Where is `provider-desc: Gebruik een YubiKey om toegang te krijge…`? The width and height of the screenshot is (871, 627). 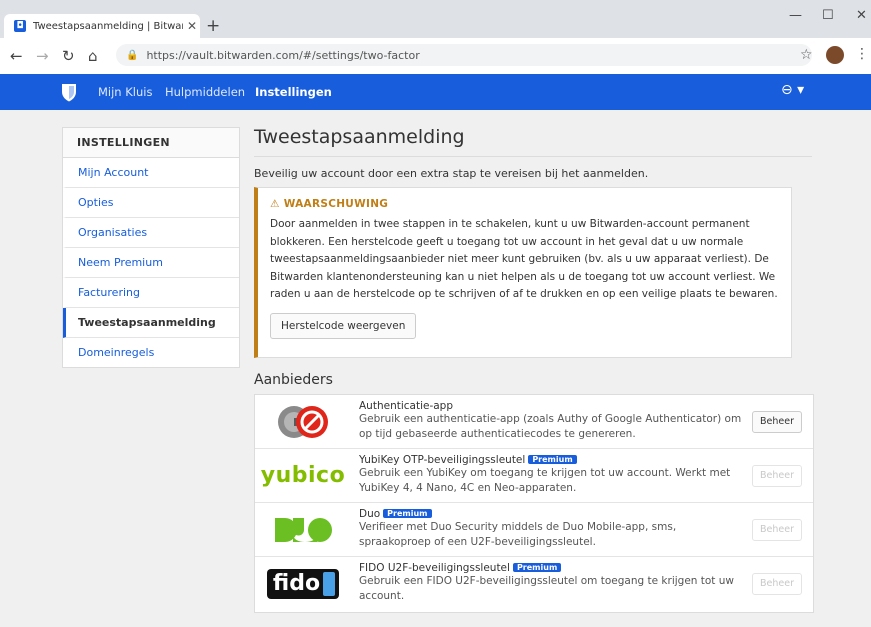 provider-desc: Gebruik een YubiKey om toegang te krijge… is located at coordinates (545, 480).